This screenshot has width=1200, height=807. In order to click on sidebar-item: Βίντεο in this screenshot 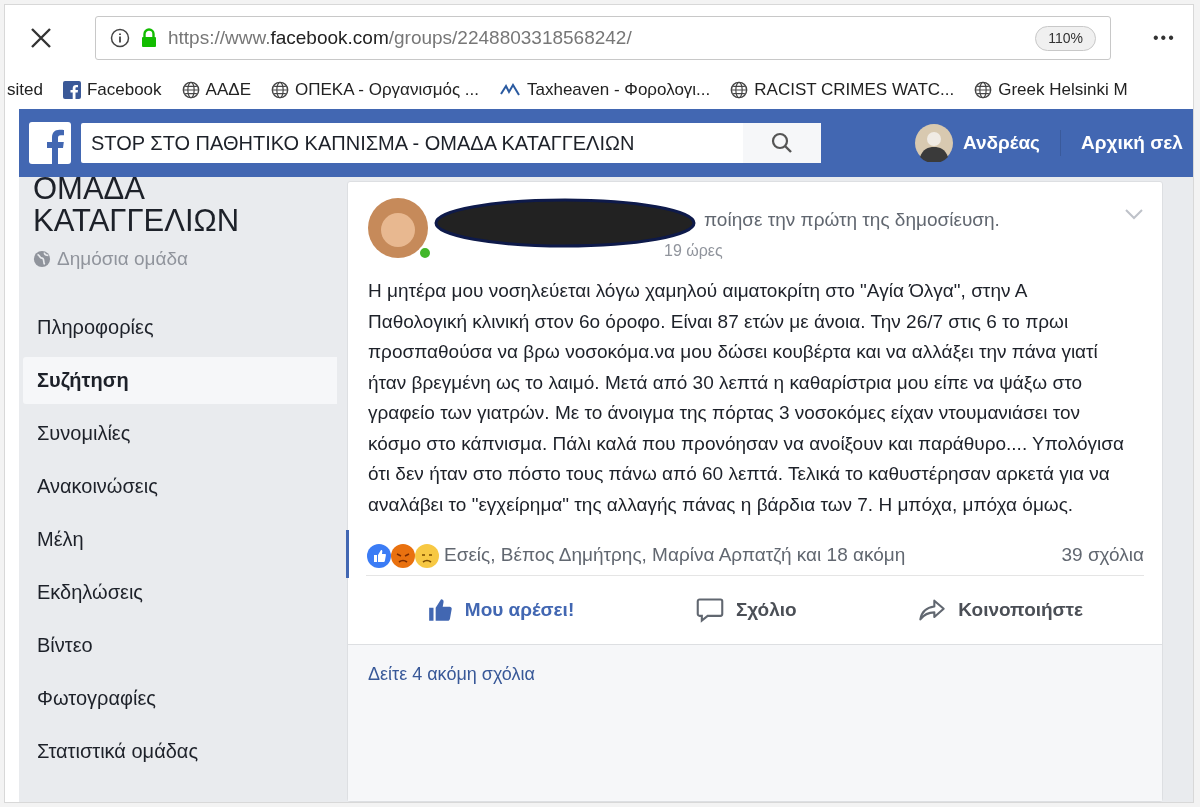, I will do `click(180, 645)`.